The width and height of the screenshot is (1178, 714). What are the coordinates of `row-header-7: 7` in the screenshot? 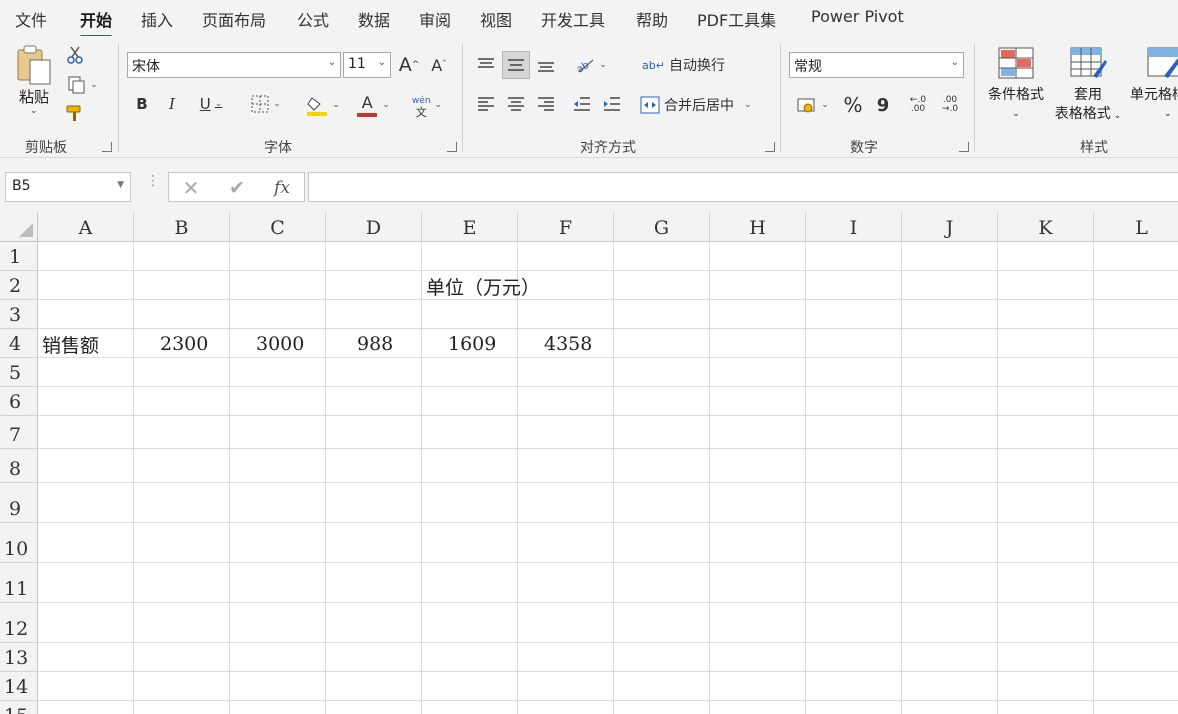 It's located at (19, 432).